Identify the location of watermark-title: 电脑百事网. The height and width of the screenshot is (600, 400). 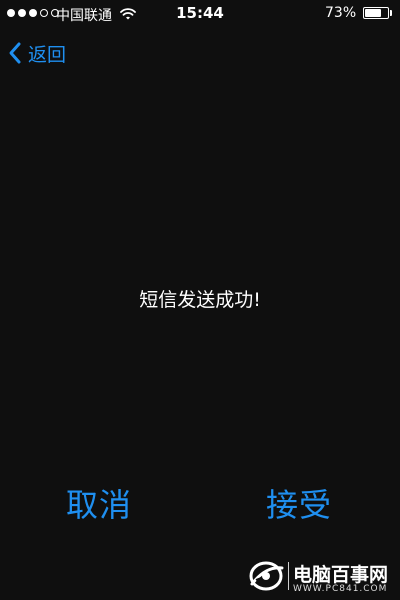
(341, 575).